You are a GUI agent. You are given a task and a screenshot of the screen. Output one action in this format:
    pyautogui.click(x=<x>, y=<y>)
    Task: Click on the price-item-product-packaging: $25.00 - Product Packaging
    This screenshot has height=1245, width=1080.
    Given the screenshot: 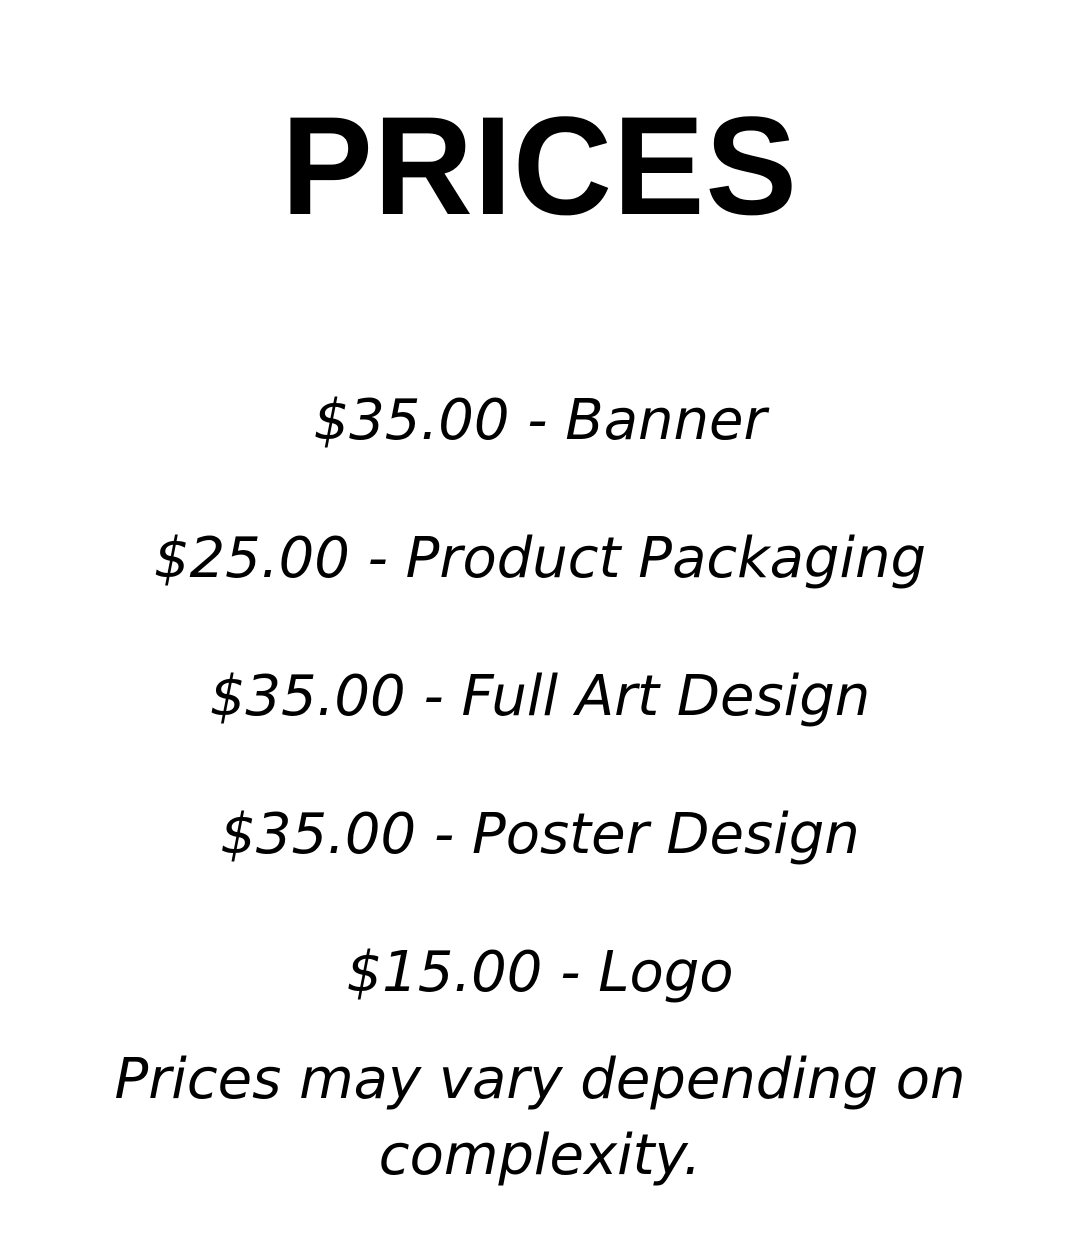 What is the action you would take?
    pyautogui.click(x=540, y=558)
    